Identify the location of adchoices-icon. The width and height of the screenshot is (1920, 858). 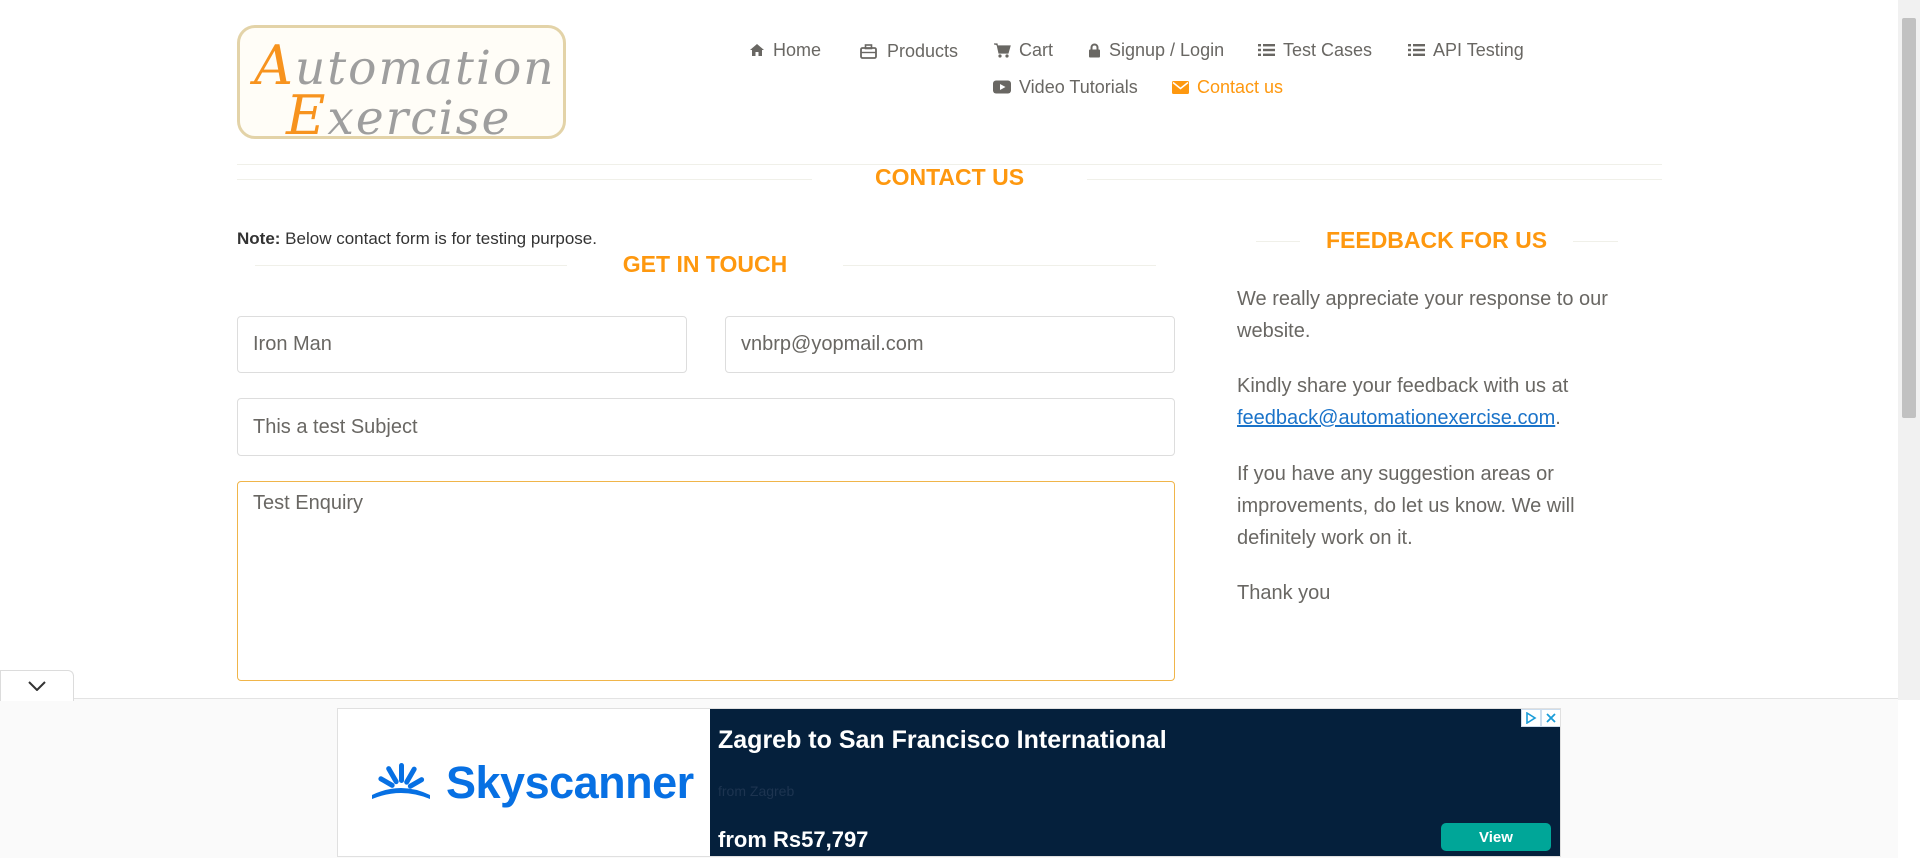
(1531, 718).